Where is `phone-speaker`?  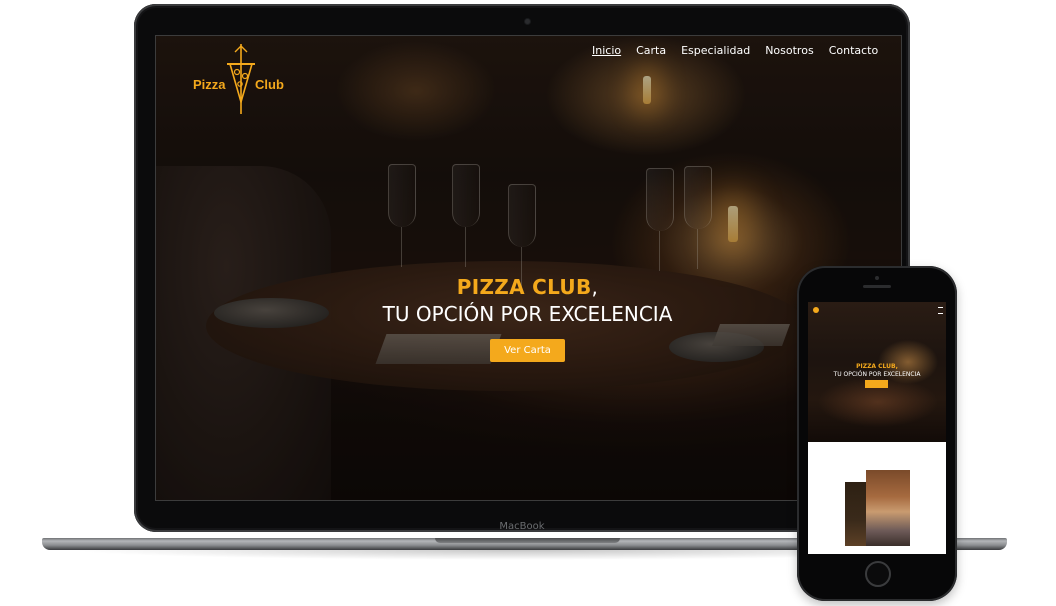 phone-speaker is located at coordinates (877, 286).